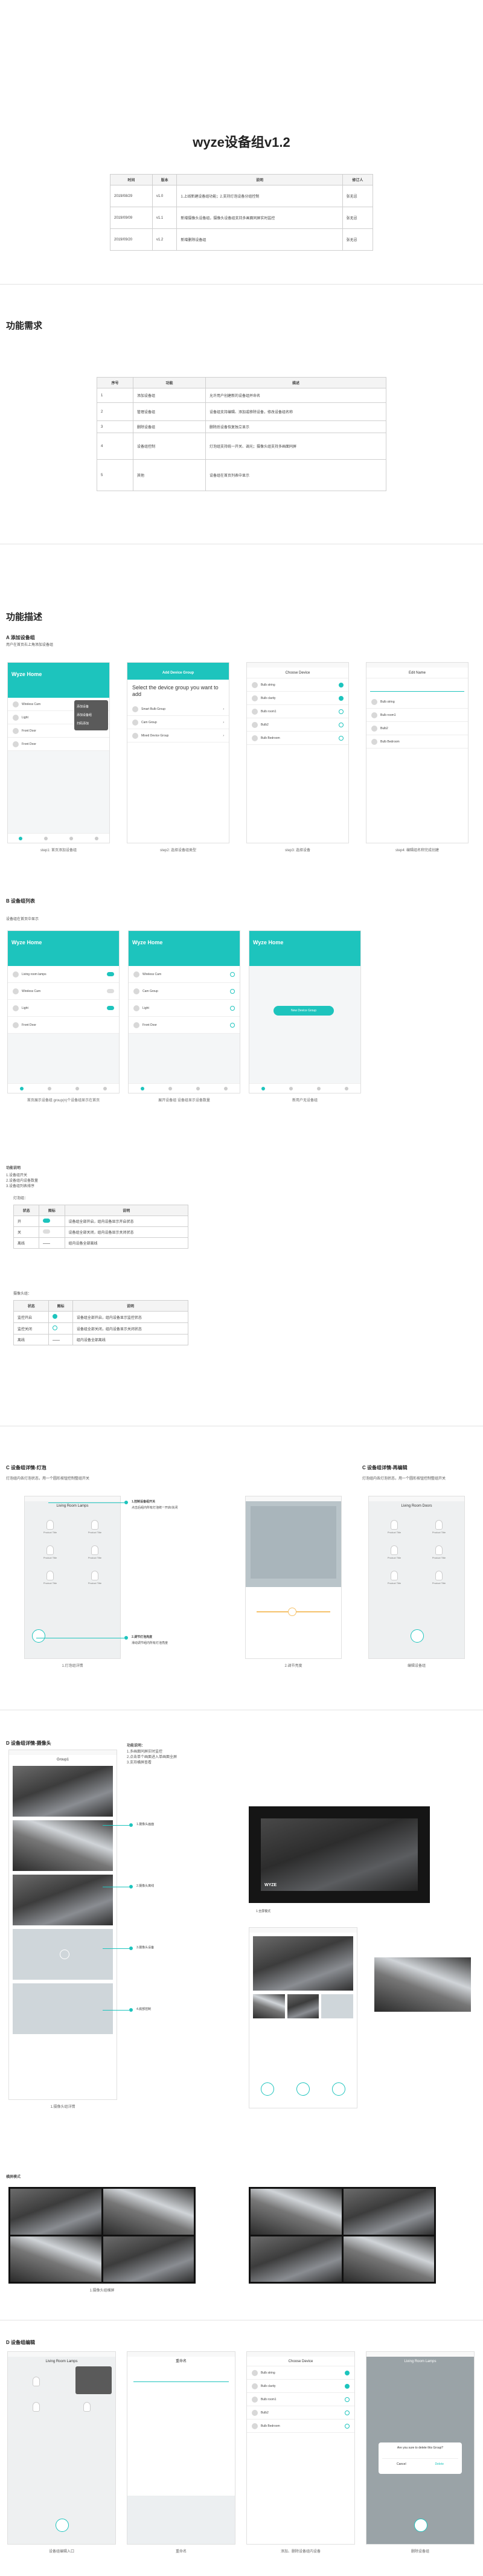 Image resolution: width=483 pixels, height=2576 pixels. What do you see at coordinates (178, 709) in the screenshot?
I see `list-item: Smart Bulb Group ›` at bounding box center [178, 709].